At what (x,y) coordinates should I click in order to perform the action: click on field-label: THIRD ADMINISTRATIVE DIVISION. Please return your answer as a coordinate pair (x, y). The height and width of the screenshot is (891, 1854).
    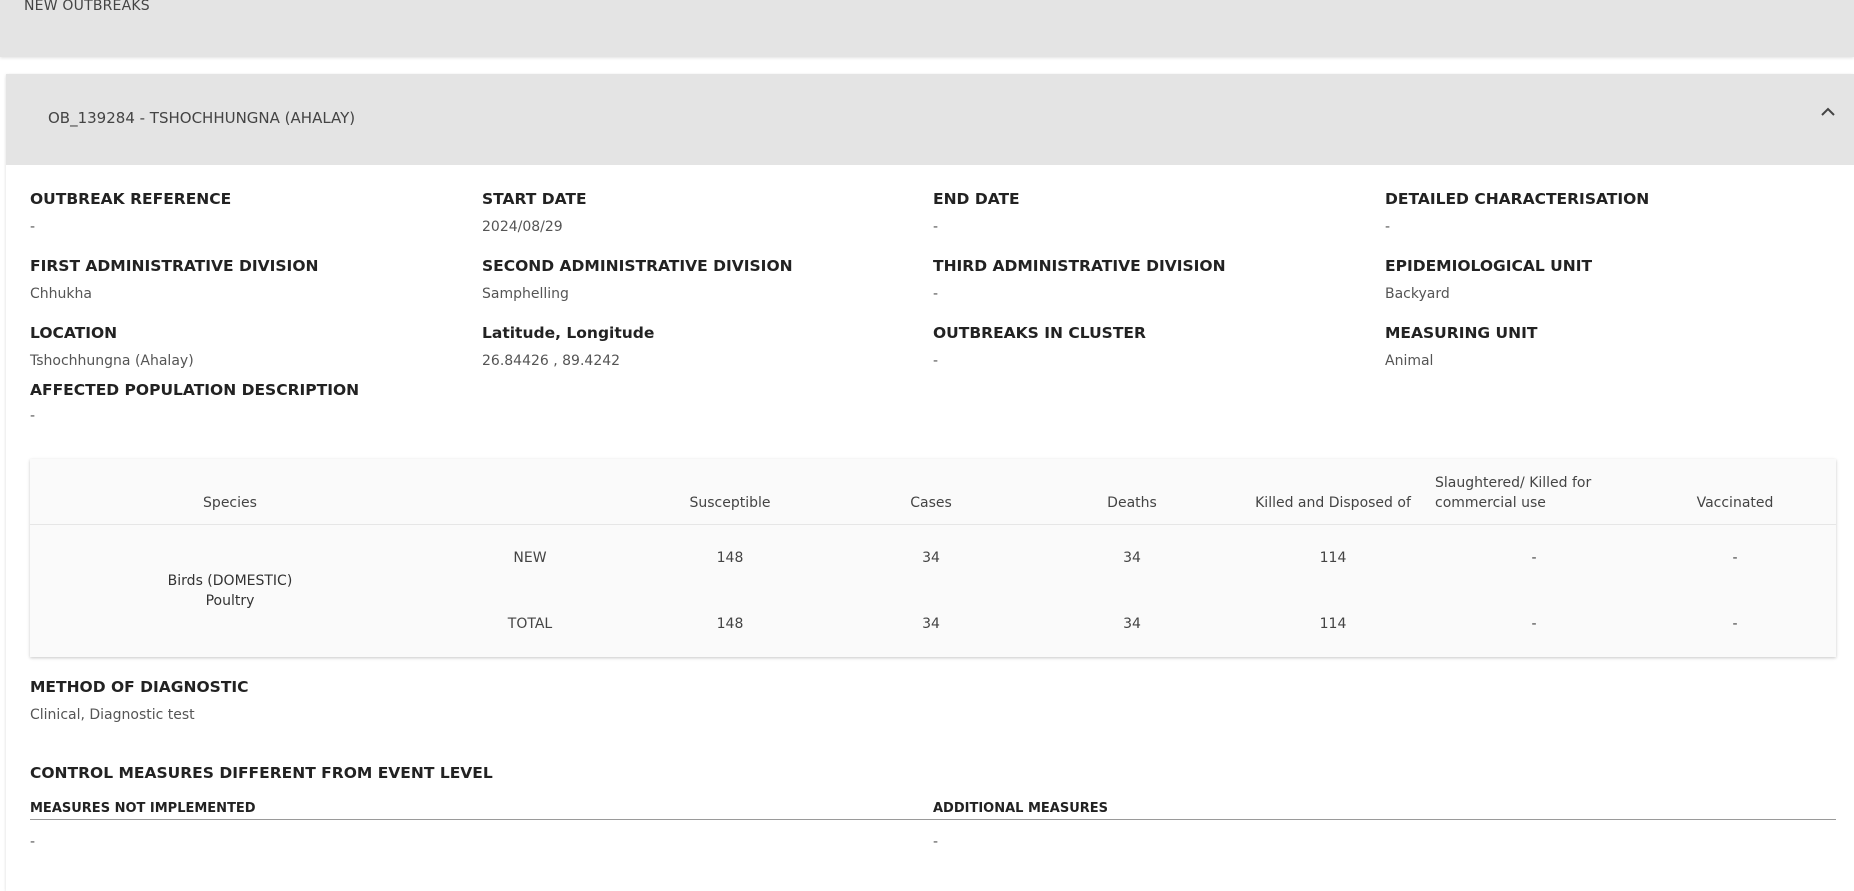
    Looking at the image, I should click on (1079, 266).